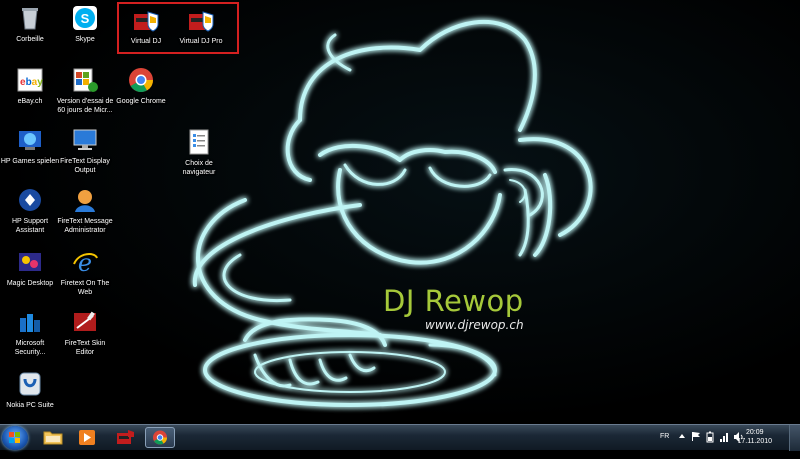 The image size is (800, 459). Describe the element at coordinates (30, 18) in the screenshot. I see `recycle-bin-icon` at that location.